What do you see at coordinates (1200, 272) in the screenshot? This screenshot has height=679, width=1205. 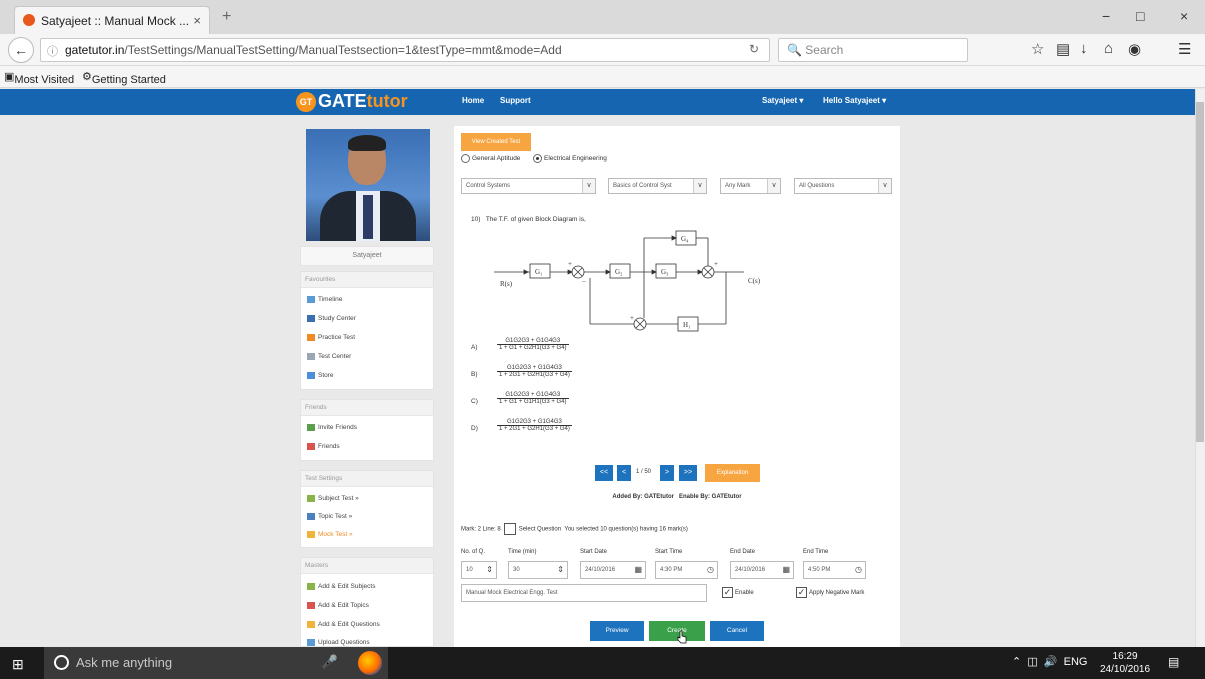 I see `scrollbar-thumb` at bounding box center [1200, 272].